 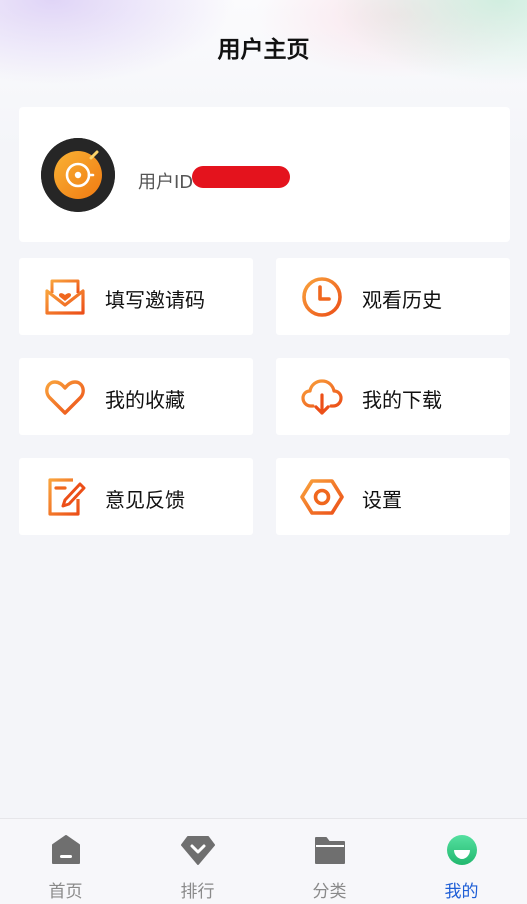 I want to click on profile-card: 用户ID, so click(x=264, y=174).